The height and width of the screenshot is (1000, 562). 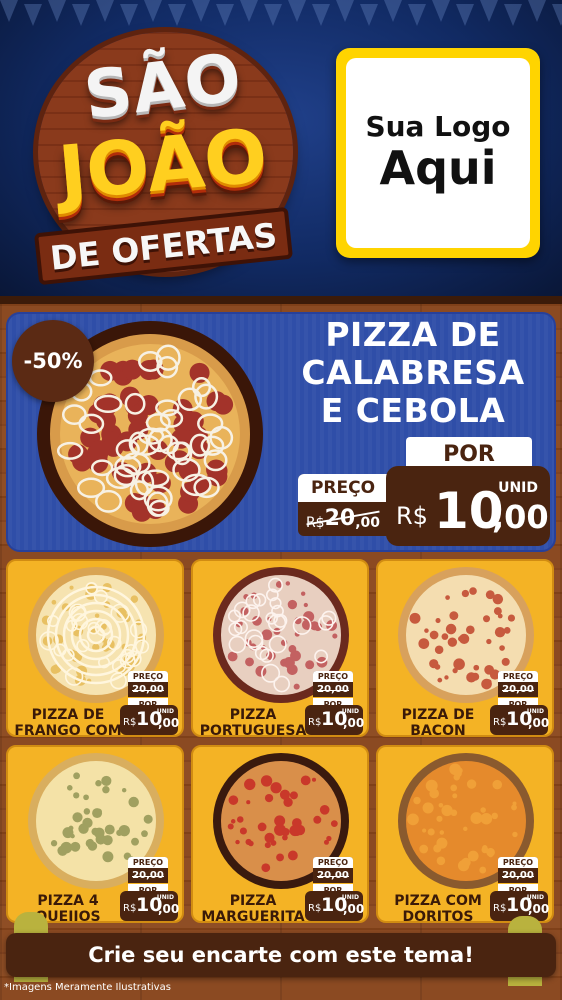 I want to click on logo-placeholder: Sua Logo Aqui, so click(x=438, y=153).